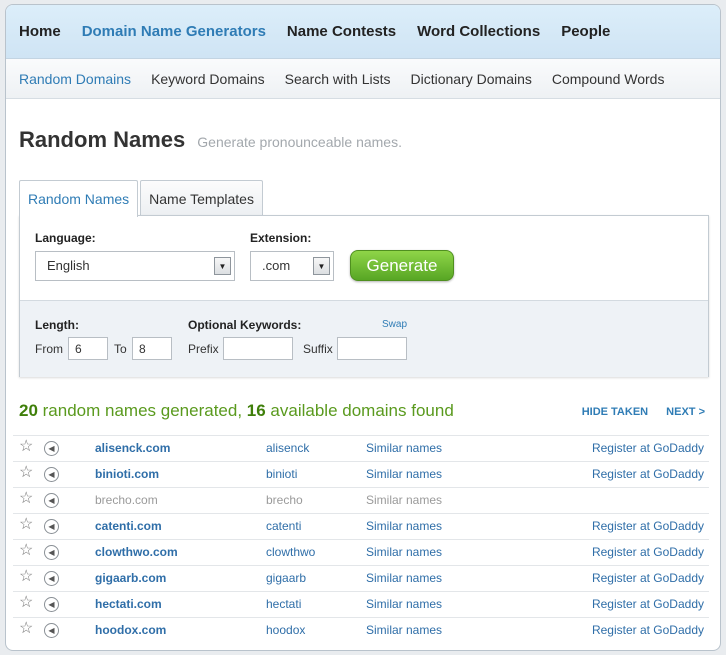 This screenshot has height=655, width=726. Describe the element at coordinates (585, 31) in the screenshot. I see `nav-people: People` at that location.